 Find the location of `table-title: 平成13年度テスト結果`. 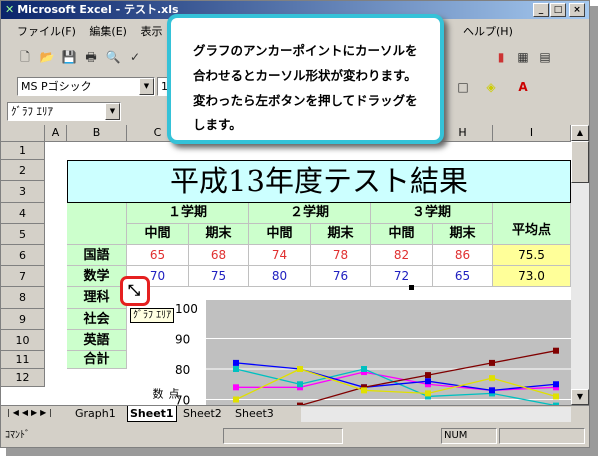

table-title: 平成13年度テスト結果 is located at coordinates (319, 181).